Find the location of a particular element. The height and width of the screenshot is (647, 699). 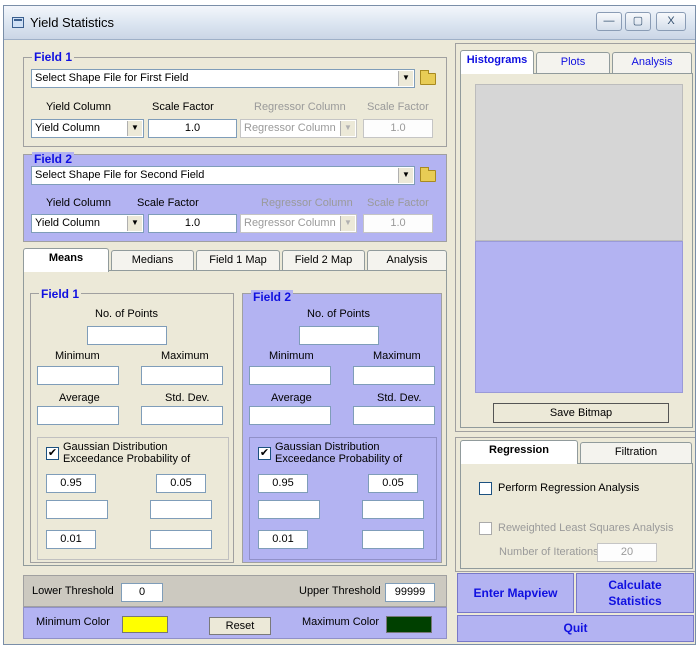

means-field2-stddev-input is located at coordinates (394, 415).